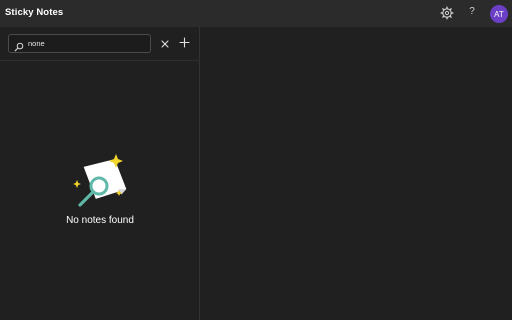 Image resolution: width=512 pixels, height=320 pixels. What do you see at coordinates (184, 42) in the screenshot?
I see `plus-icon` at bounding box center [184, 42].